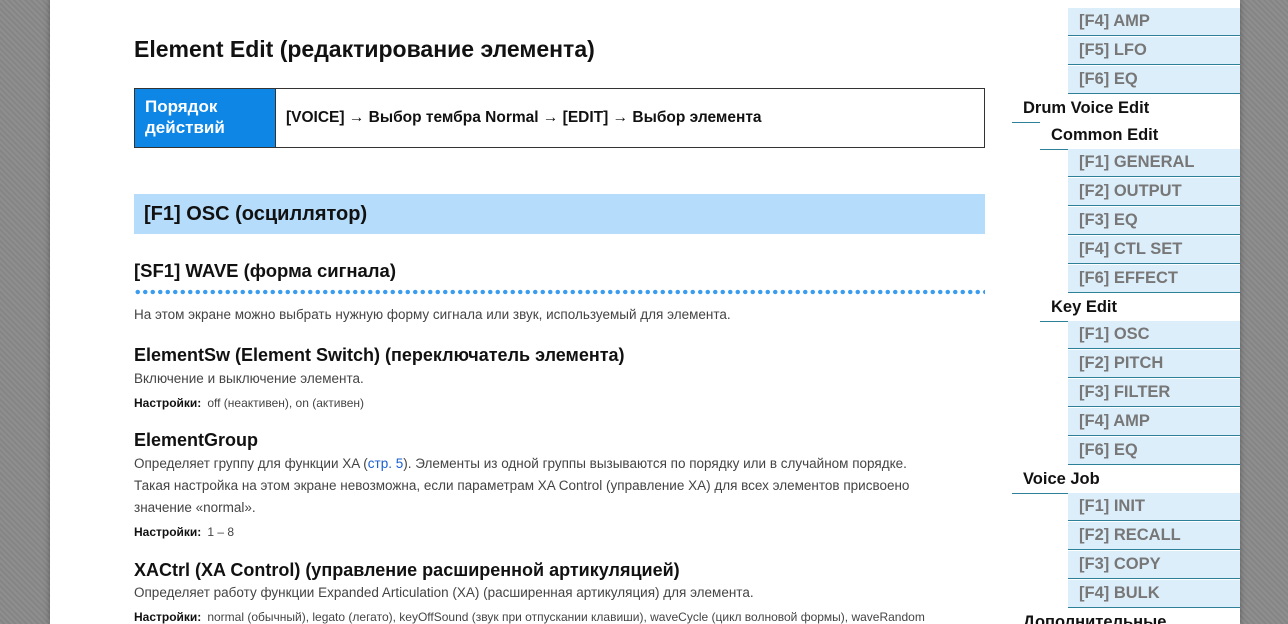  I want to click on sidebar-item-f4-amp-key: [F4] AMP, so click(1154, 422).